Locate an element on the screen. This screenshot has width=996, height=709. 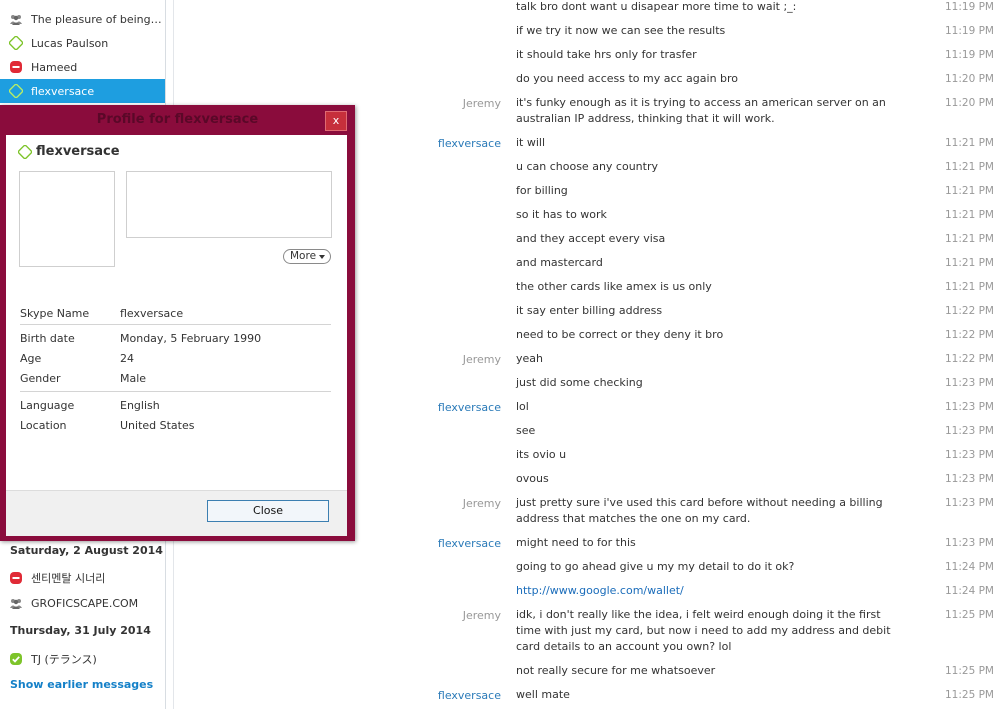
sidebar-item-label: Hameed is located at coordinates (54, 67).